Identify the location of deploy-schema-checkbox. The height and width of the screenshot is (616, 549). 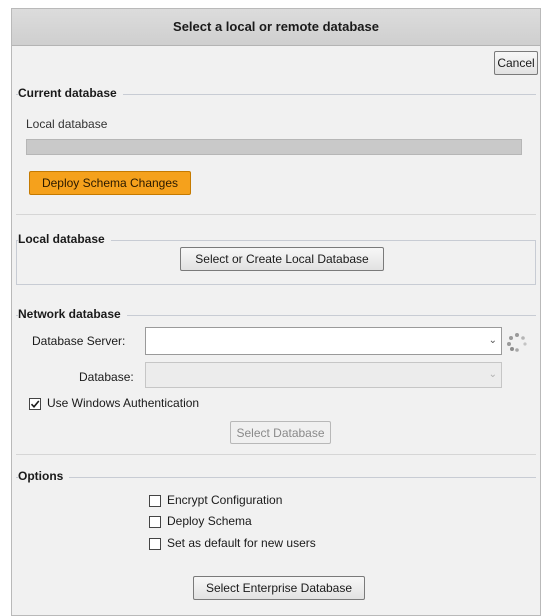
(155, 522).